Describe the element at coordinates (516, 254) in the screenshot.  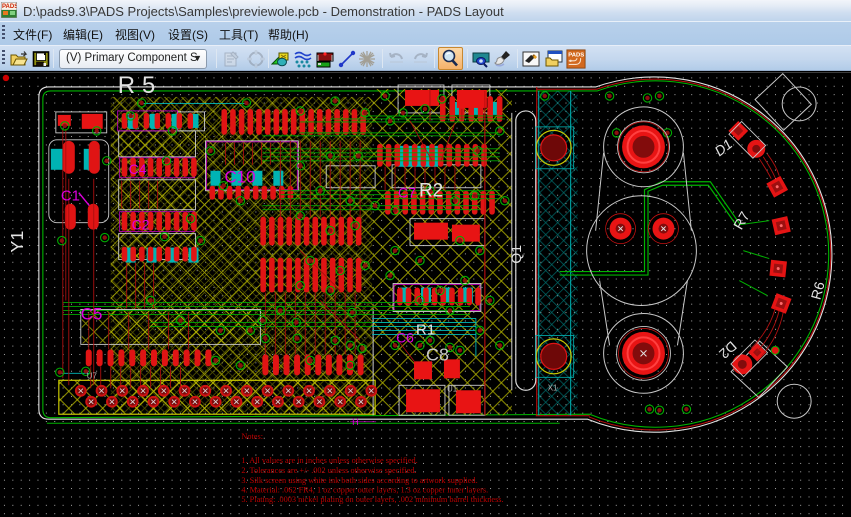
I see `svg-text: Q1` at that location.